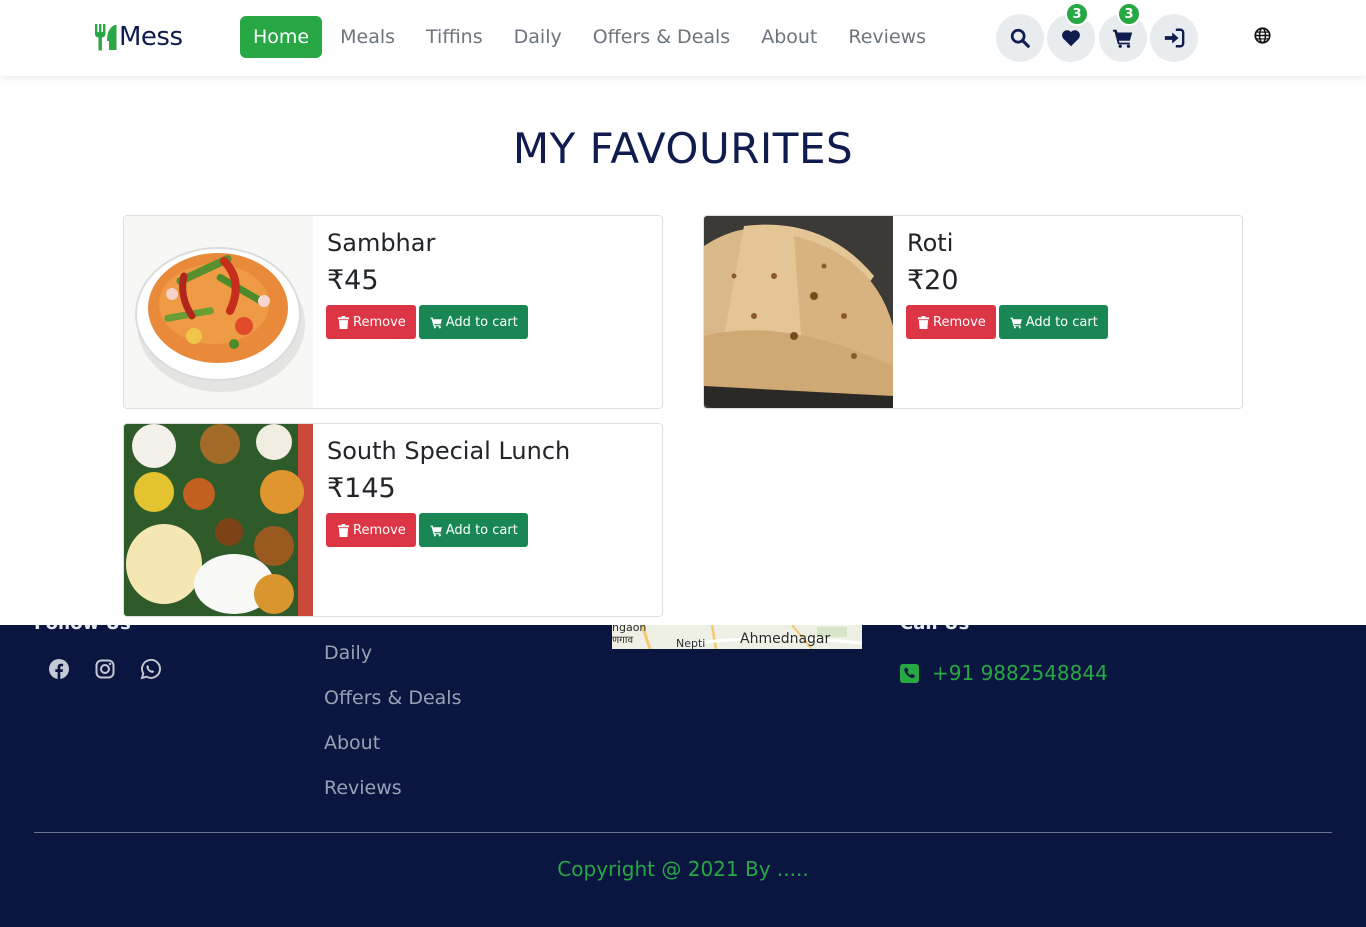 This screenshot has width=1366, height=927. Describe the element at coordinates (789, 37) in the screenshot. I see `nav-link-about: About` at that location.